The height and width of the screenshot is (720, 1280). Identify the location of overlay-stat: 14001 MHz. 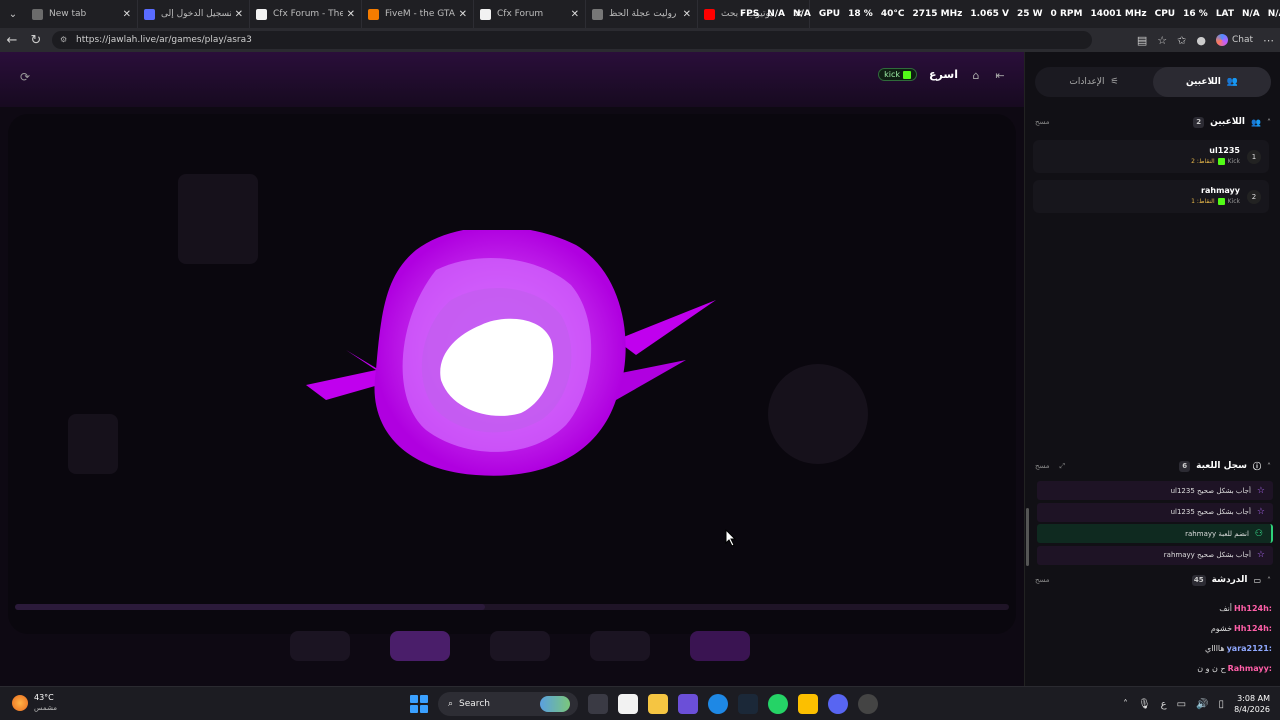
(1118, 14).